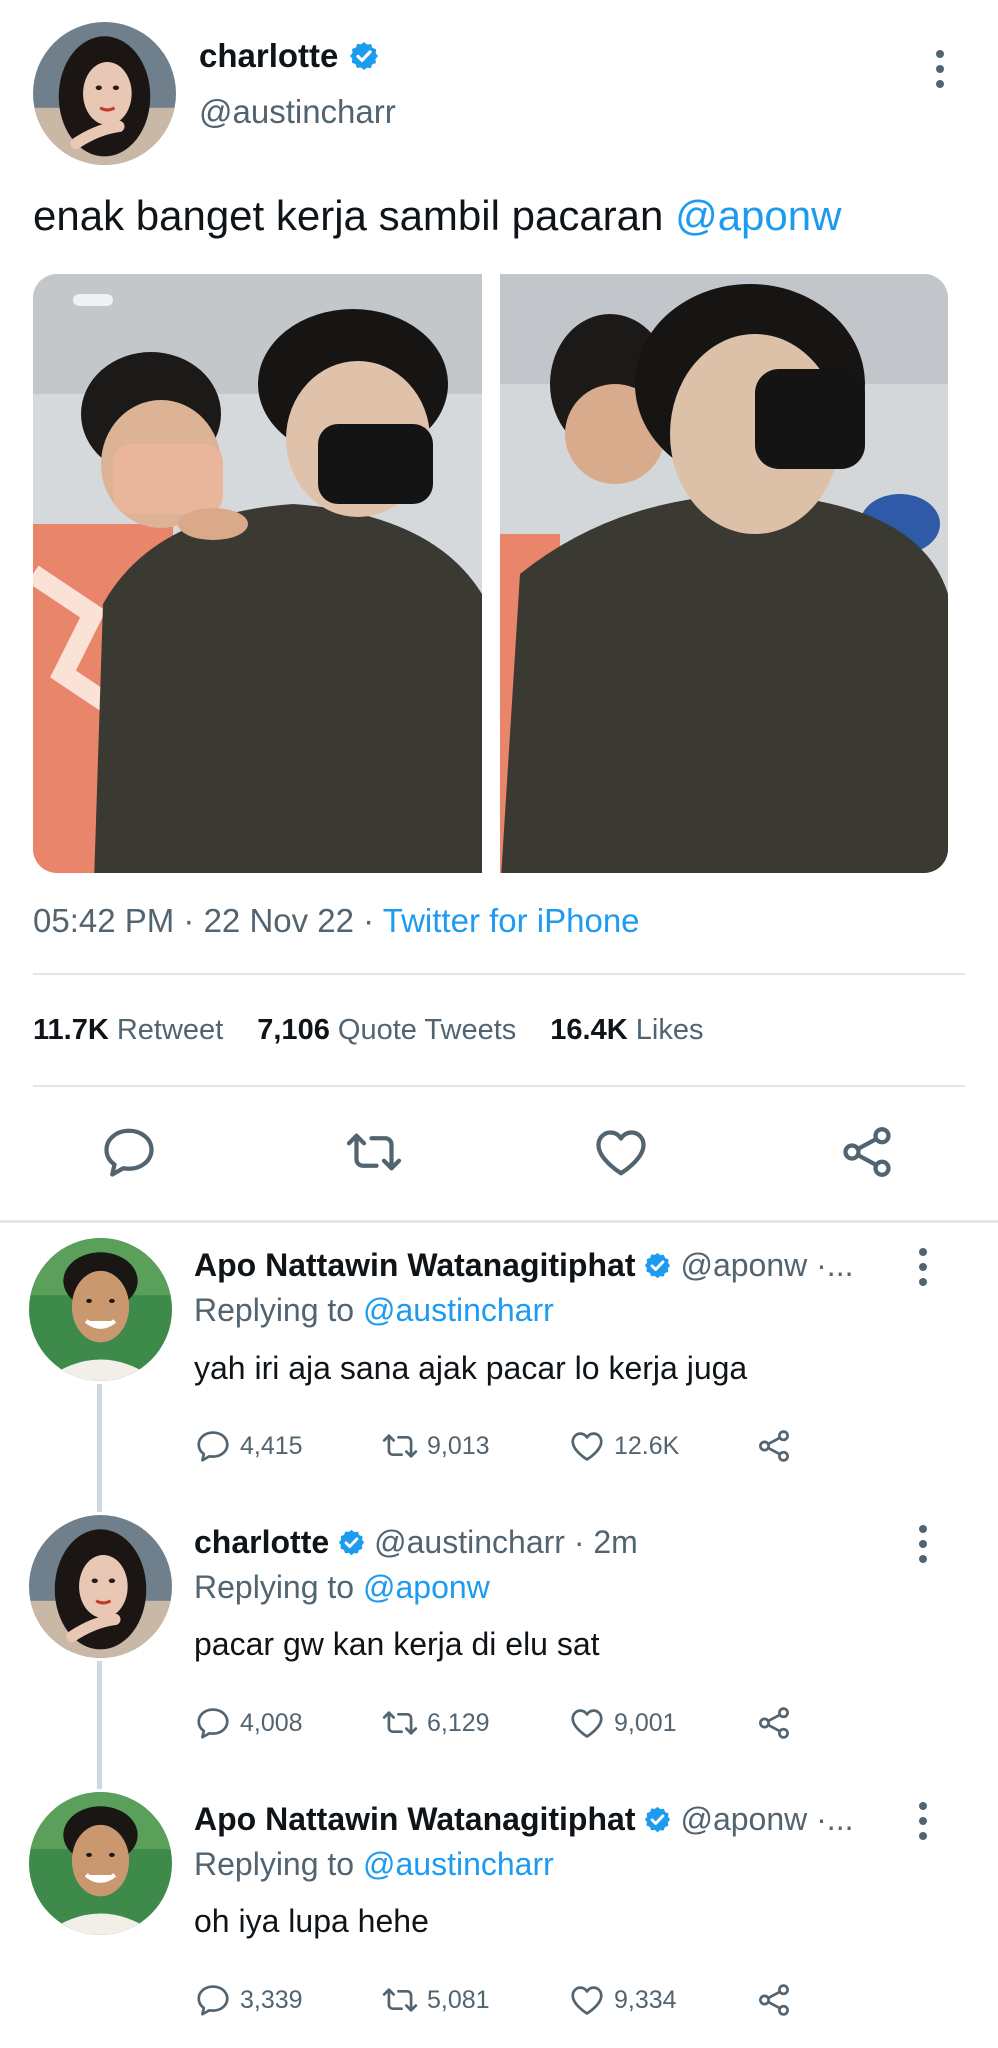 This screenshot has height=2048, width=998. What do you see at coordinates (397, 1644) in the screenshot?
I see `reply-text: pacar gw kan kerja di elu sat` at bounding box center [397, 1644].